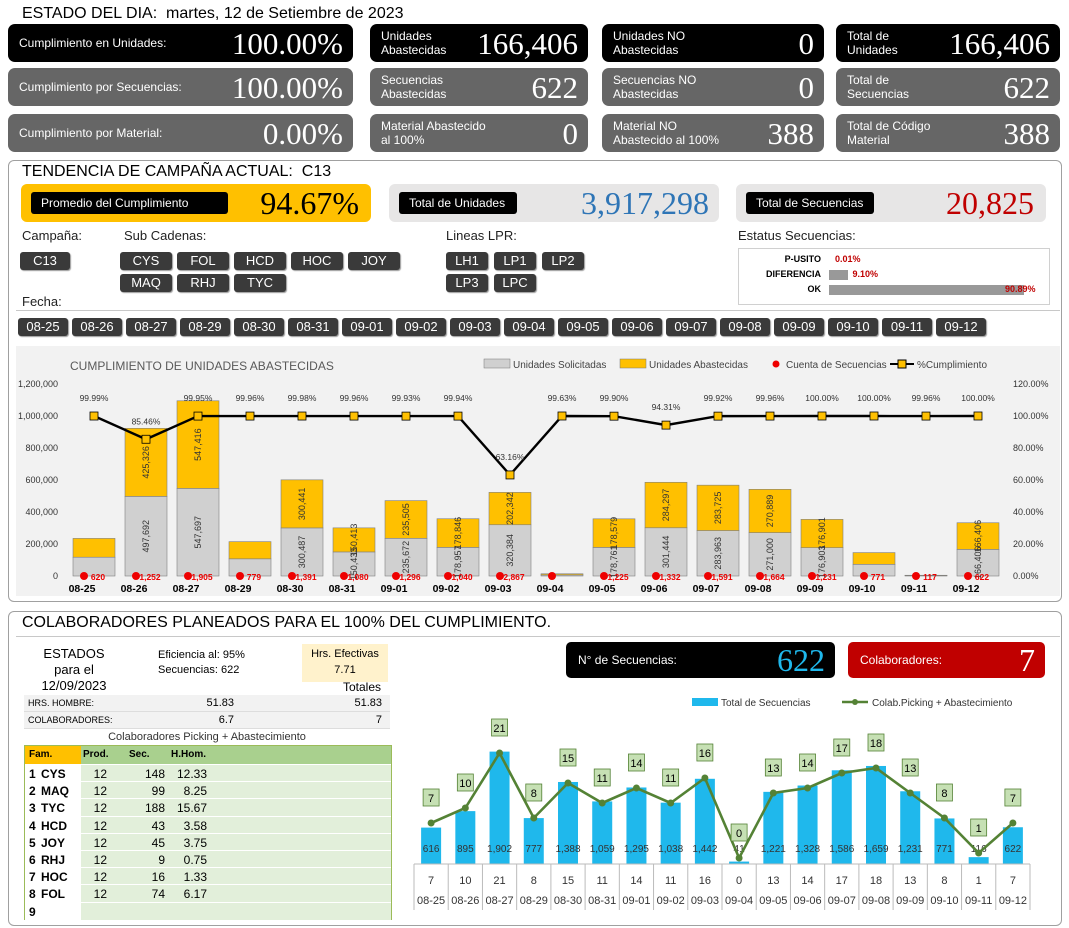 This screenshot has width=1069, height=928. What do you see at coordinates (180, 133) in the screenshot?
I see `kpi-card: Cumplimiento por Material: 0.00%` at bounding box center [180, 133].